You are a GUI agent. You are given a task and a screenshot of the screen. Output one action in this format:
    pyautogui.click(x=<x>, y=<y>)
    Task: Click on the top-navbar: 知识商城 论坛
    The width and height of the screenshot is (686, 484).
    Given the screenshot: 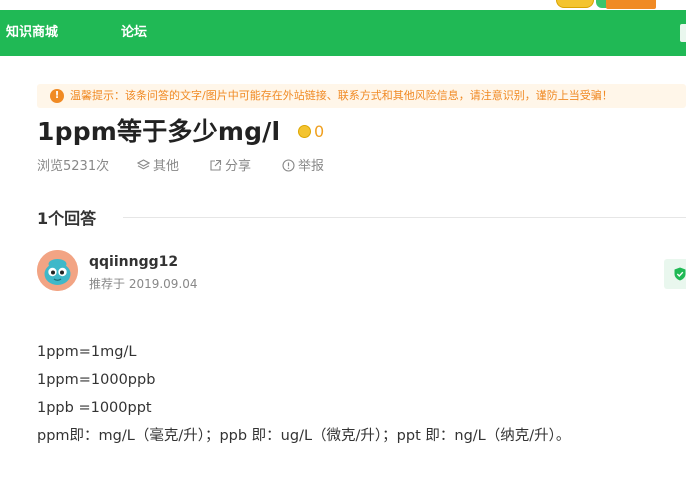 What is the action you would take?
    pyautogui.click(x=343, y=33)
    